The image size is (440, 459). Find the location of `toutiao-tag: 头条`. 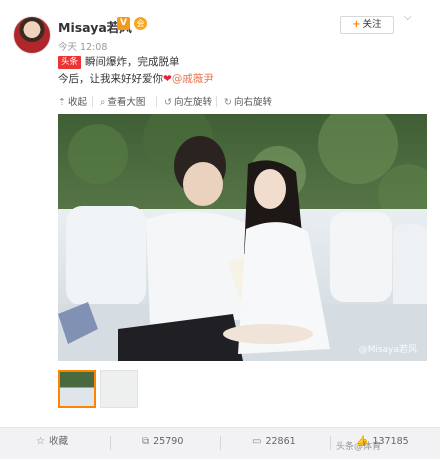

toutiao-tag: 头条 is located at coordinates (70, 62).